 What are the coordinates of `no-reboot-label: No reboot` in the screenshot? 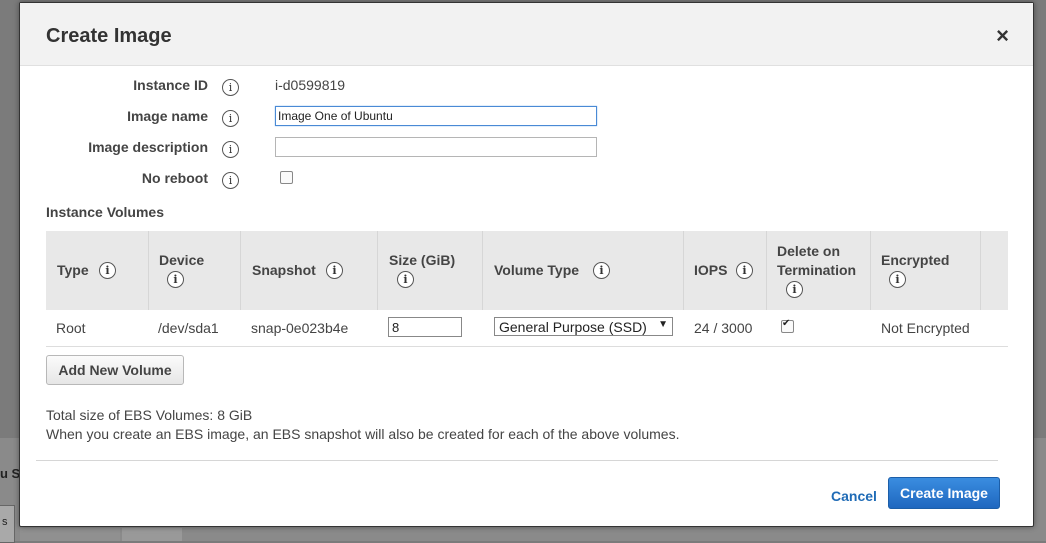 It's located at (174, 178).